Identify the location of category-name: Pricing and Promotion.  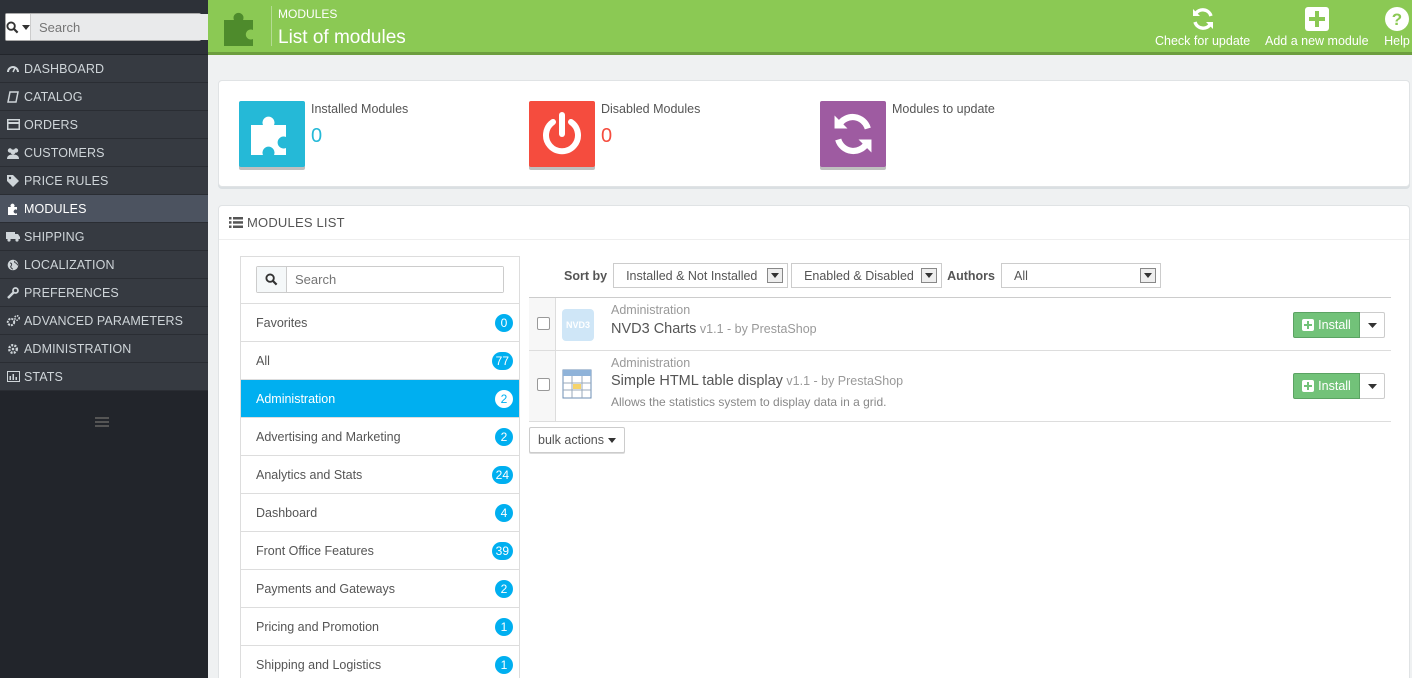
(317, 626).